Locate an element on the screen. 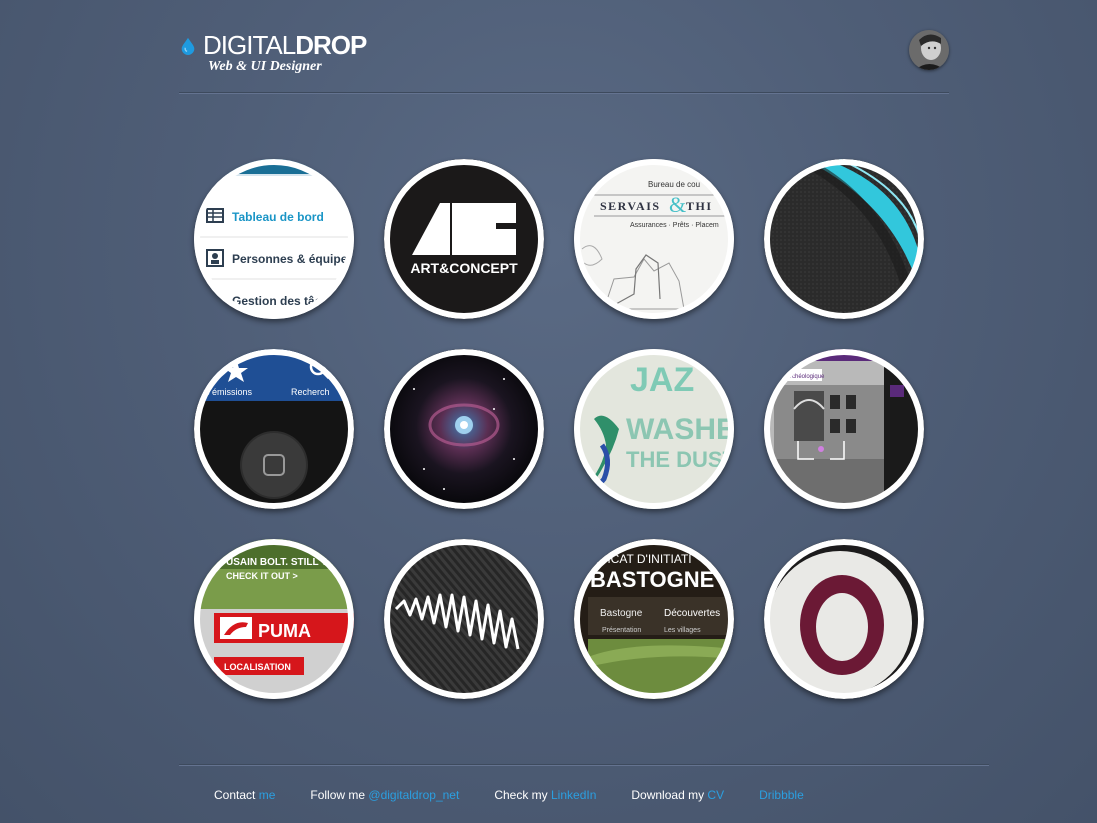 The height and width of the screenshot is (823, 1097). footer-linkedin: Check my LinkedIn is located at coordinates (545, 795).